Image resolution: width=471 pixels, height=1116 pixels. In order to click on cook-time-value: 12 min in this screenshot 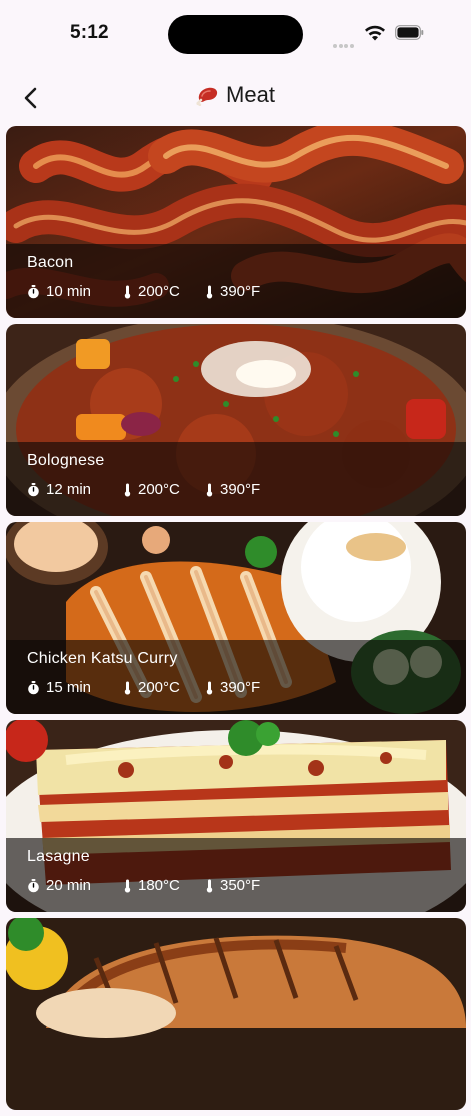, I will do `click(69, 489)`.